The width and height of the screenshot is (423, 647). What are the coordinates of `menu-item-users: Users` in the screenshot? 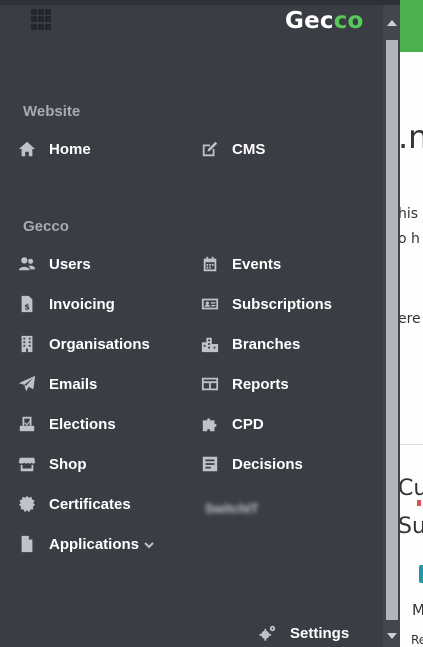 It's located at (54, 264).